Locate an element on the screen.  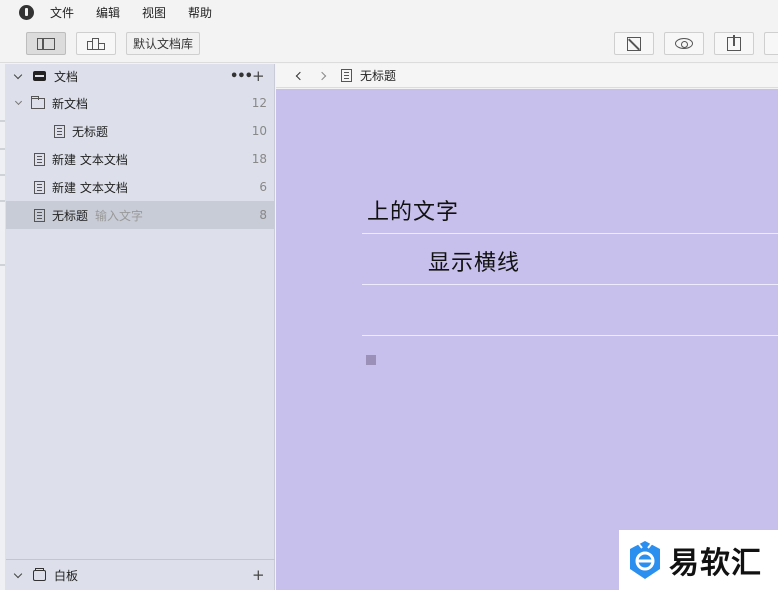
whiteboard-button is located at coordinates (96, 43).